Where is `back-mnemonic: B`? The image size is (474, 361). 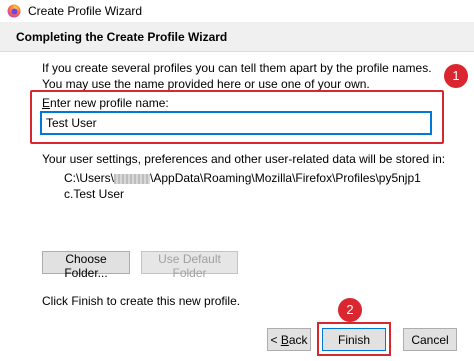 back-mnemonic: B is located at coordinates (284, 339).